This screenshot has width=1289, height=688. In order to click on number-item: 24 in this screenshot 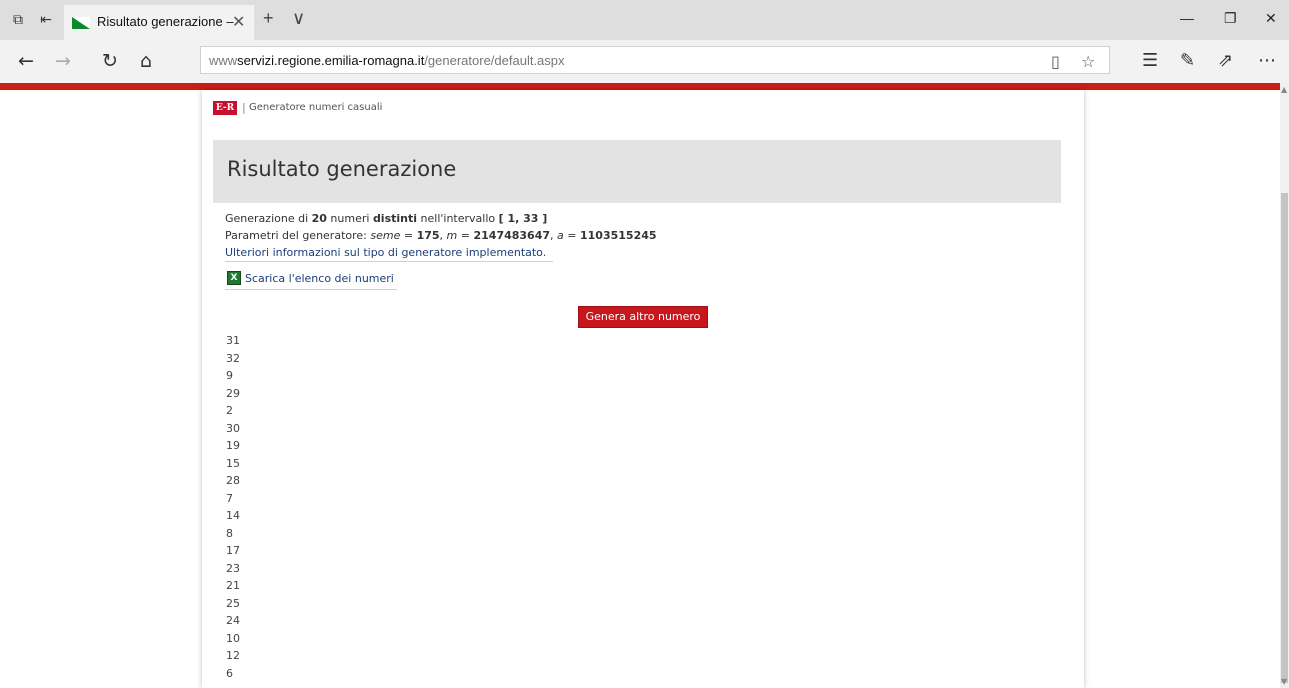, I will do `click(233, 620)`.